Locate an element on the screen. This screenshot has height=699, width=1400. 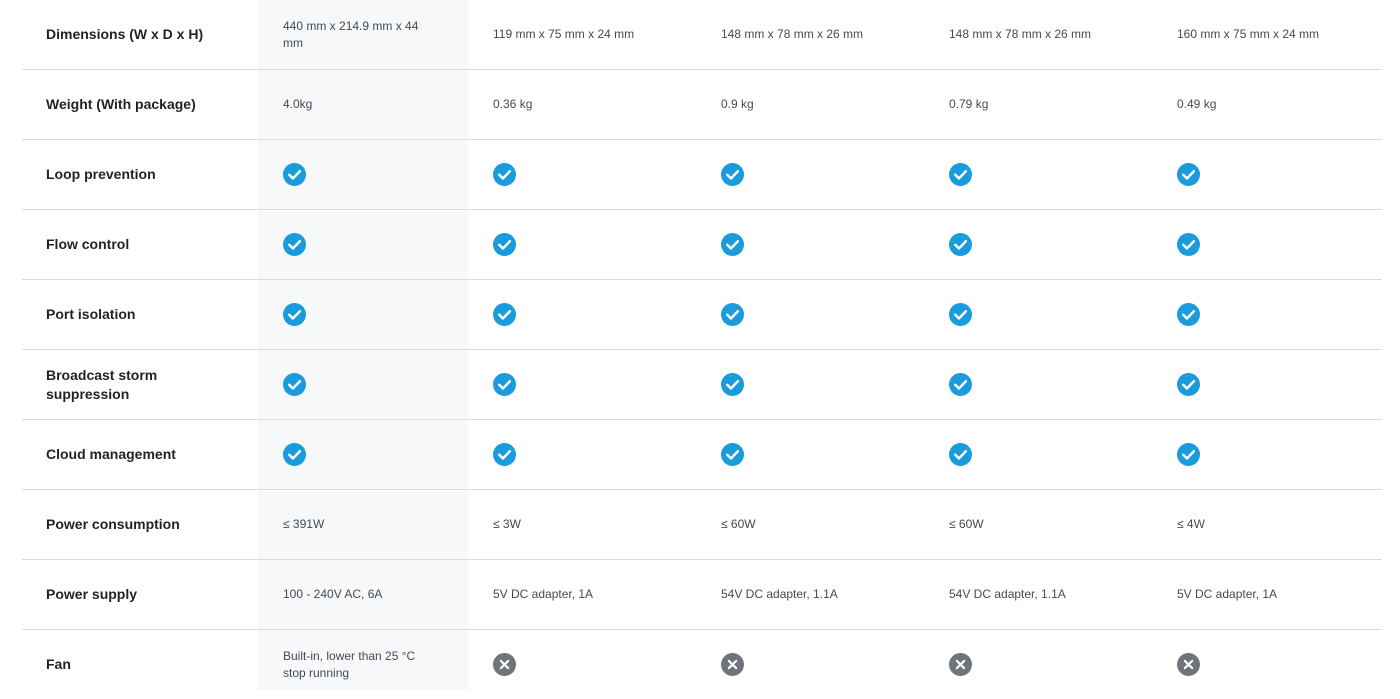
spec-value: 4.0kg is located at coordinates (298, 104).